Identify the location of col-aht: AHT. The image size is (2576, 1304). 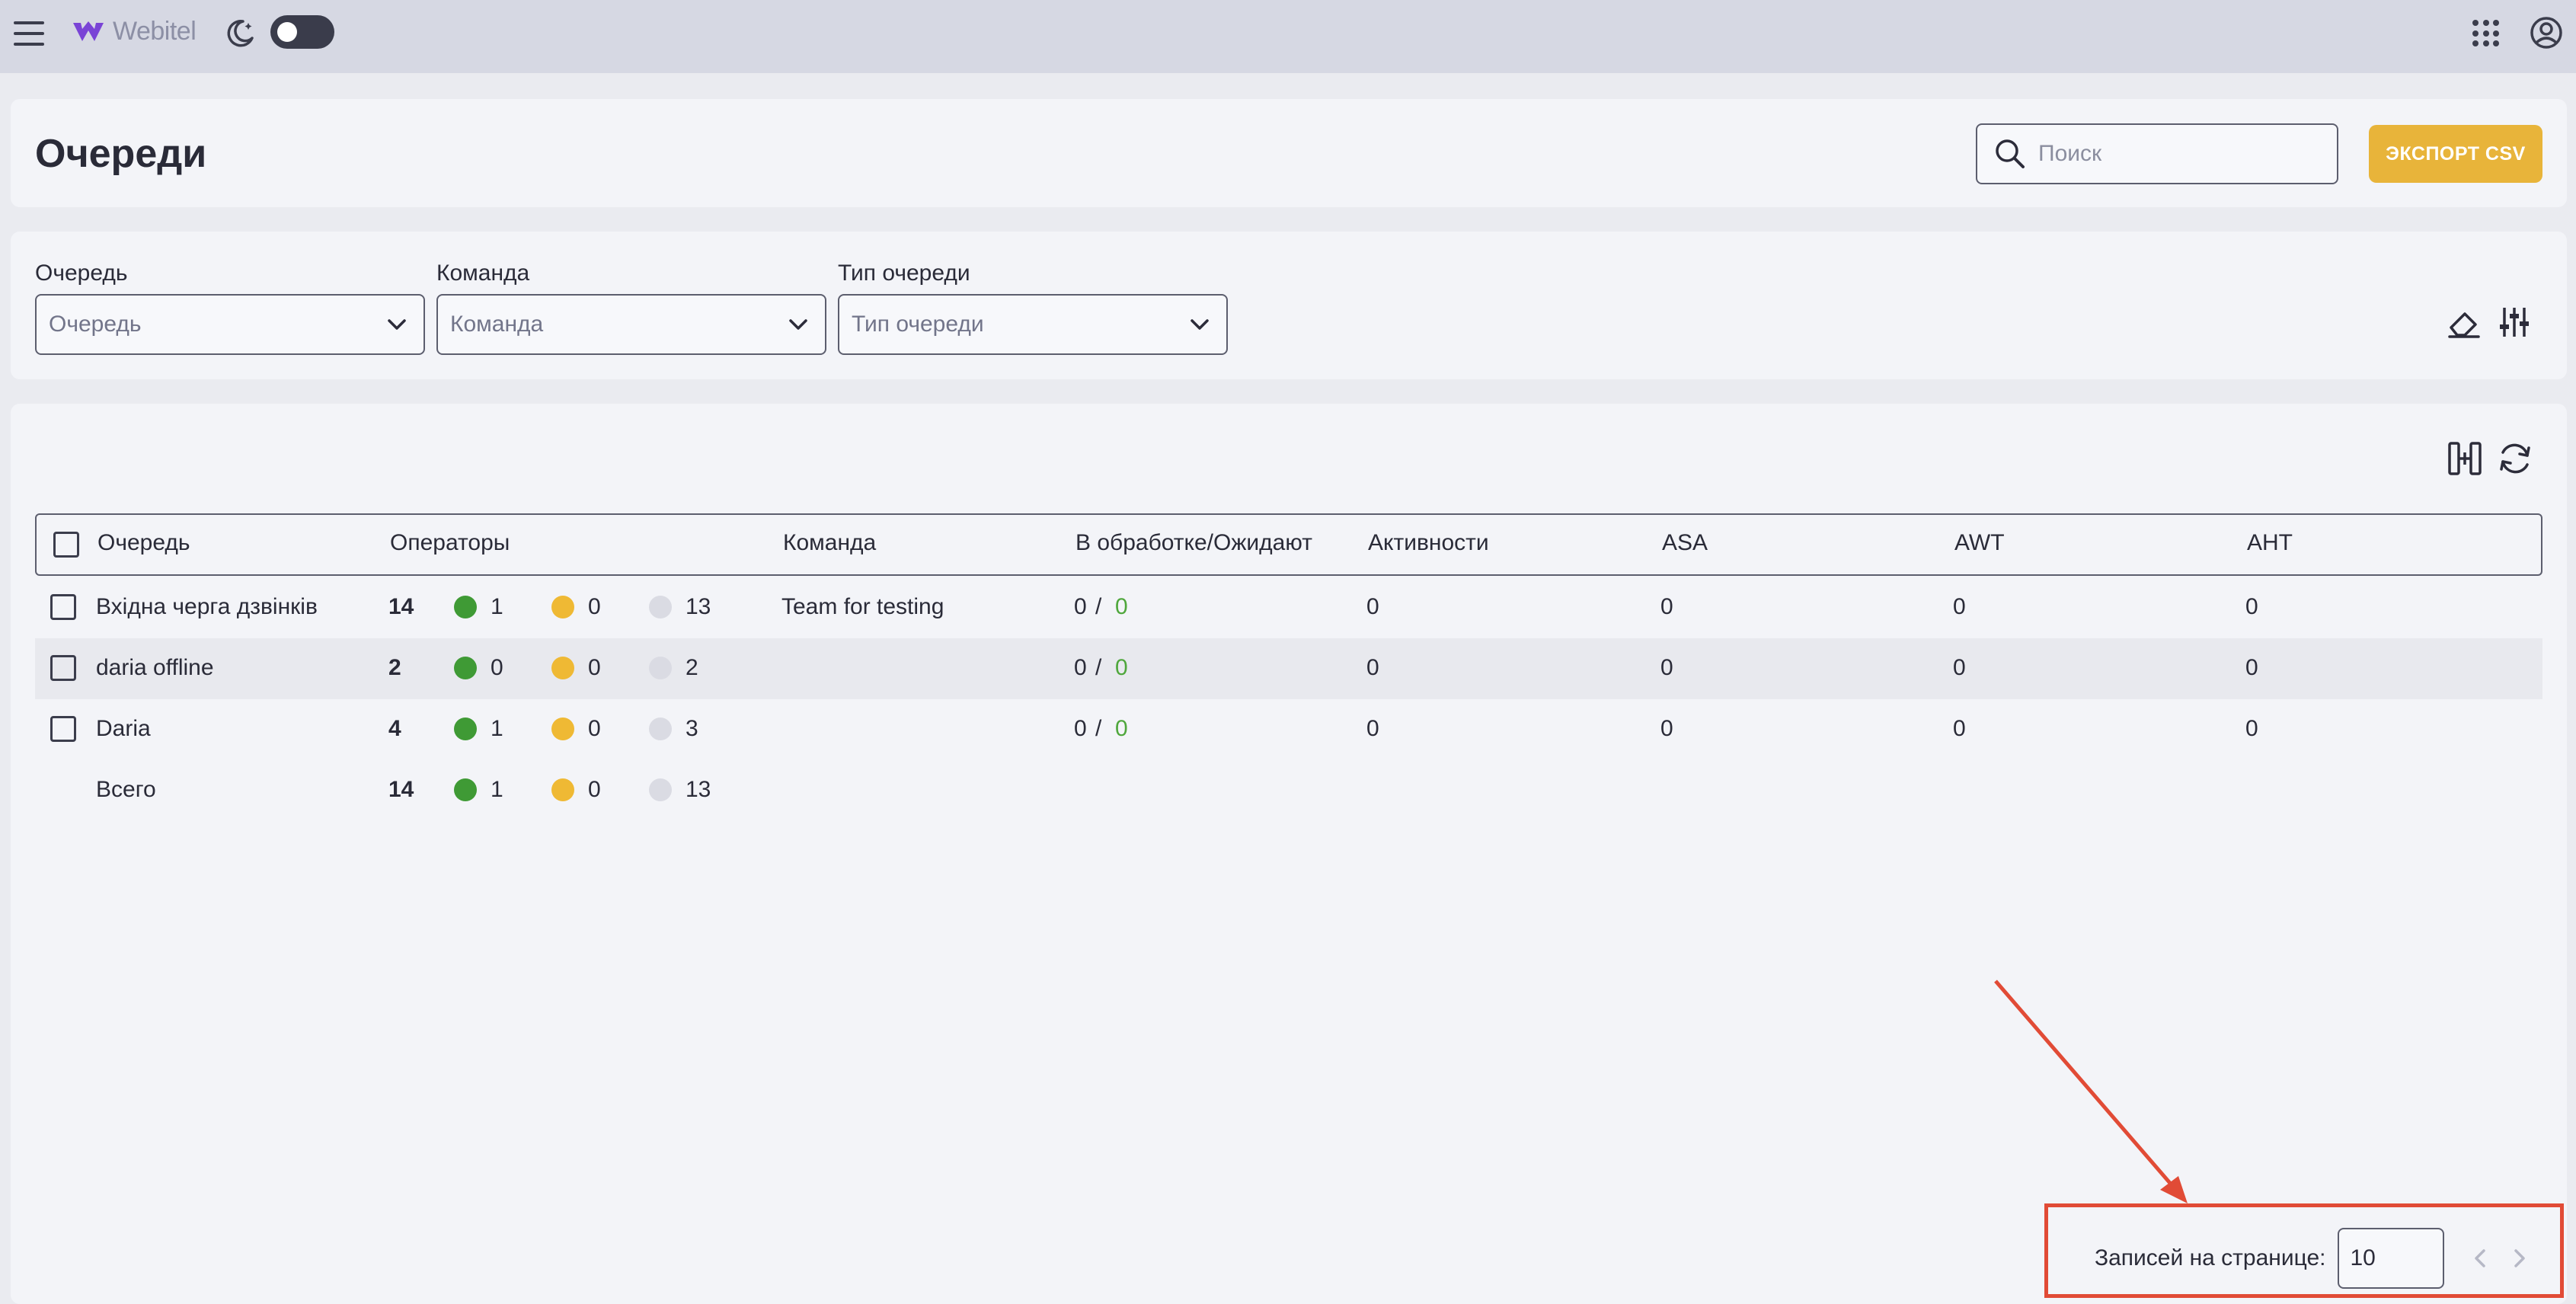
(2270, 543).